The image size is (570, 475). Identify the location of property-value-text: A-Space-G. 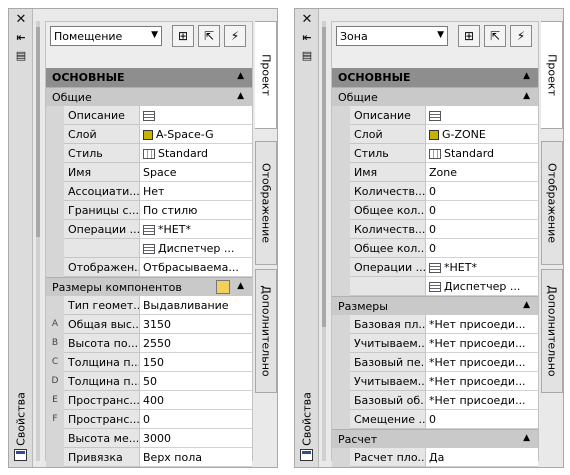
(185, 134).